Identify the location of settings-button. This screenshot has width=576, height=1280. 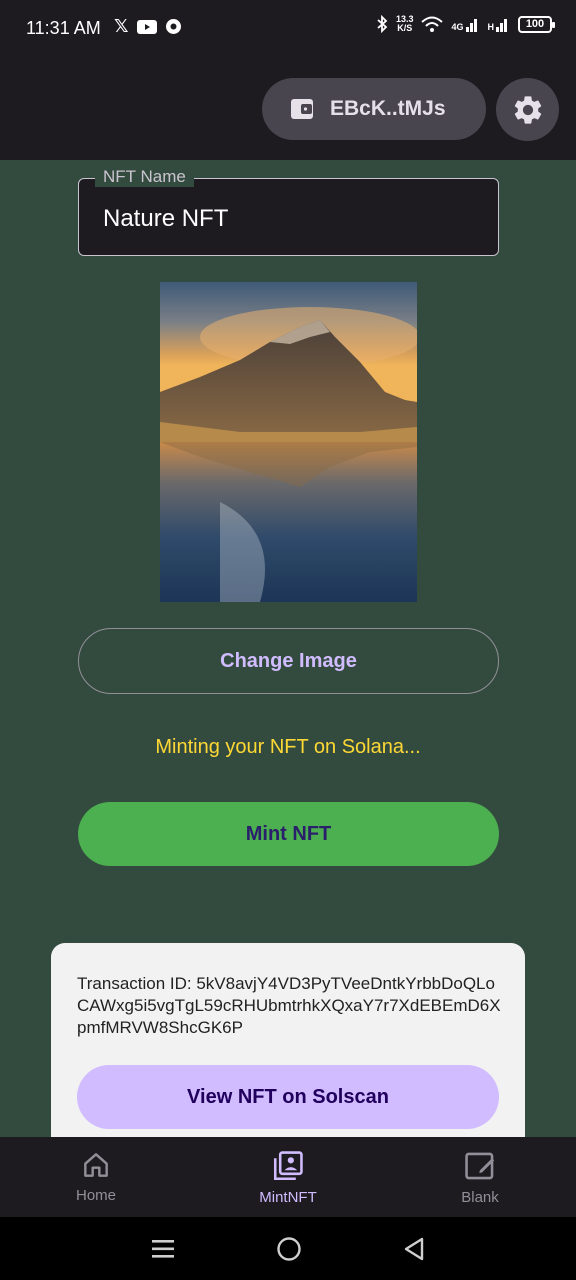
(527, 109).